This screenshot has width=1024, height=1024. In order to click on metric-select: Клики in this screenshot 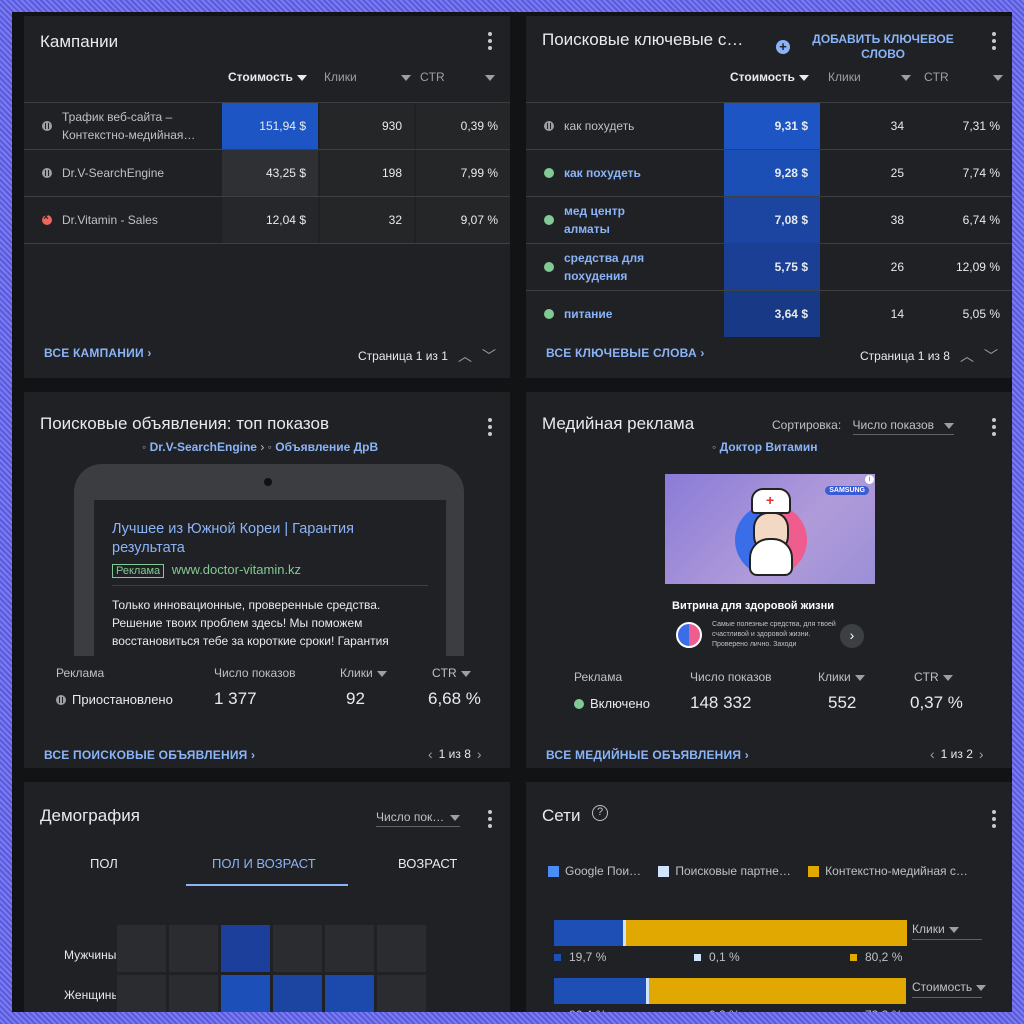, I will do `click(947, 931)`.